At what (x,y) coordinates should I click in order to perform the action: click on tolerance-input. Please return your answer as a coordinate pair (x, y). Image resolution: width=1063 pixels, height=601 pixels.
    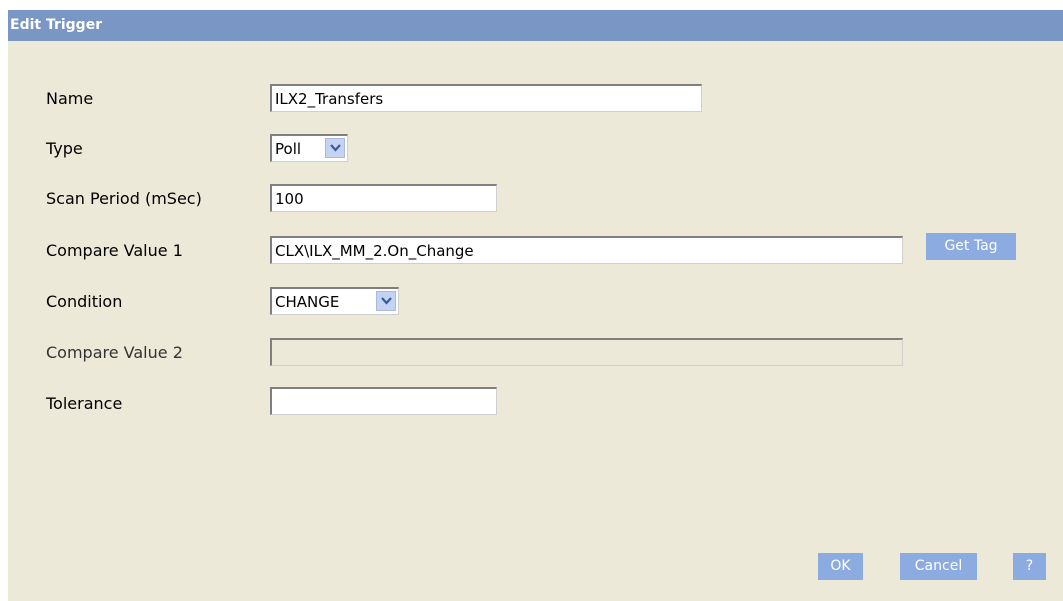
    Looking at the image, I should click on (383, 401).